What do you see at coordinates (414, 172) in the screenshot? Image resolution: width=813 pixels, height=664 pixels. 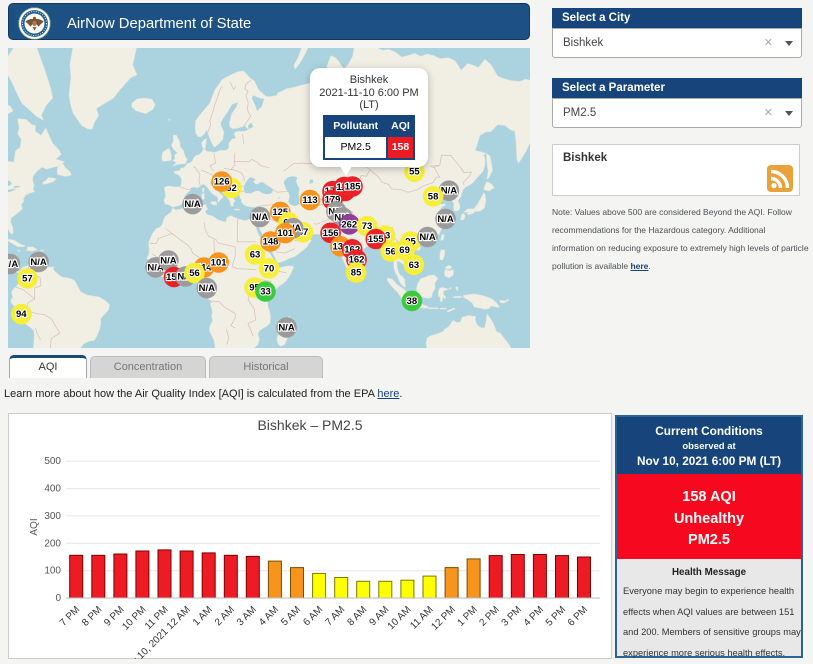 I see `svg-text: 55` at bounding box center [414, 172].